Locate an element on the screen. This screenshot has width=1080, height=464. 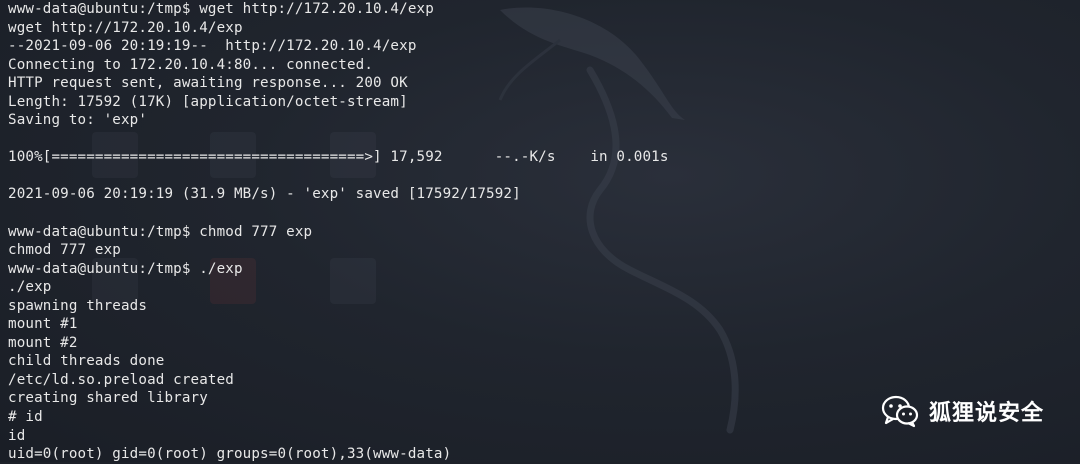
terminal-line: wget http://172.20.10.4/exp is located at coordinates (125, 27).